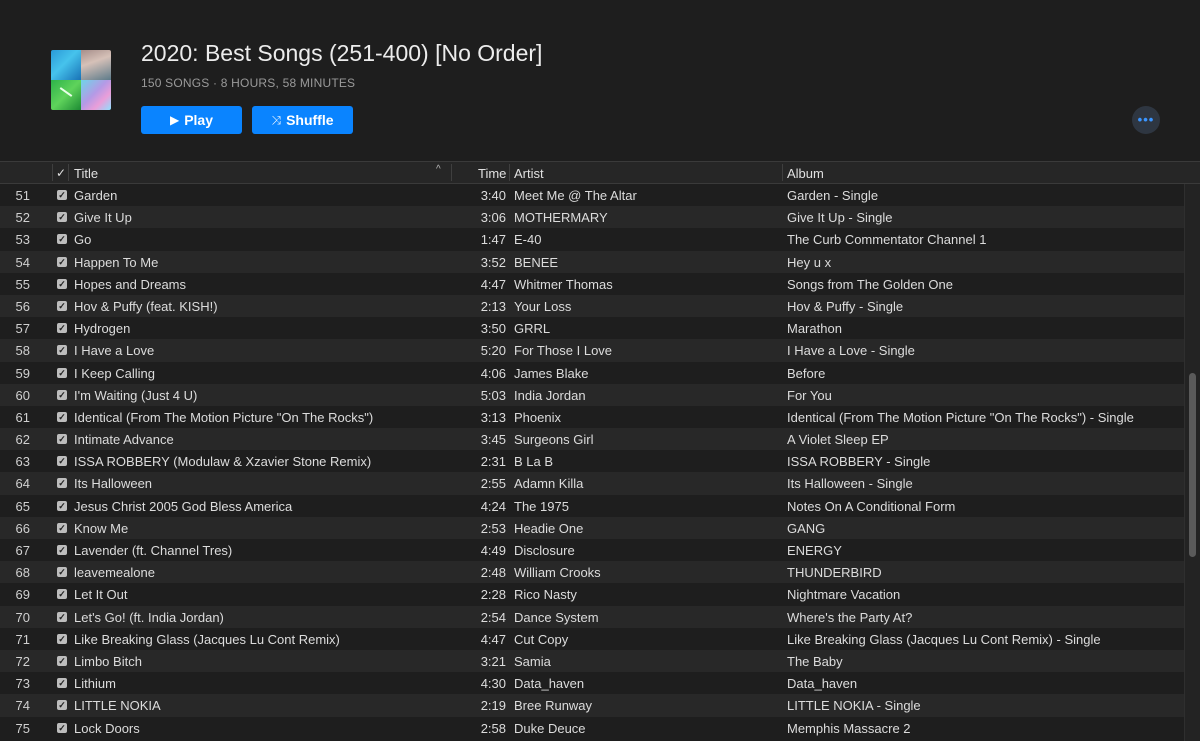  Describe the element at coordinates (849, 728) in the screenshot. I see `track-album: Memphis Massacre 2` at that location.